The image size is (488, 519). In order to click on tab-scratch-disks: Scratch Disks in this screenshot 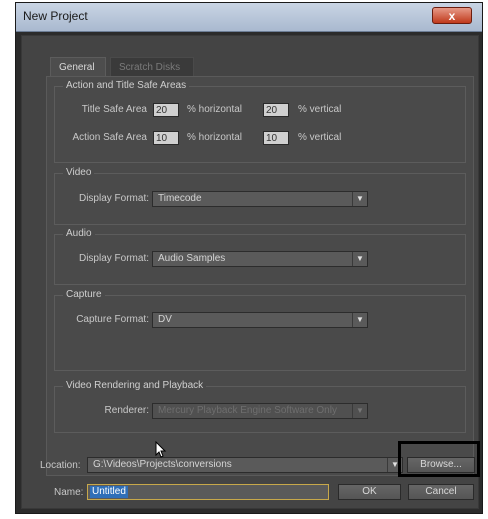, I will do `click(152, 66)`.